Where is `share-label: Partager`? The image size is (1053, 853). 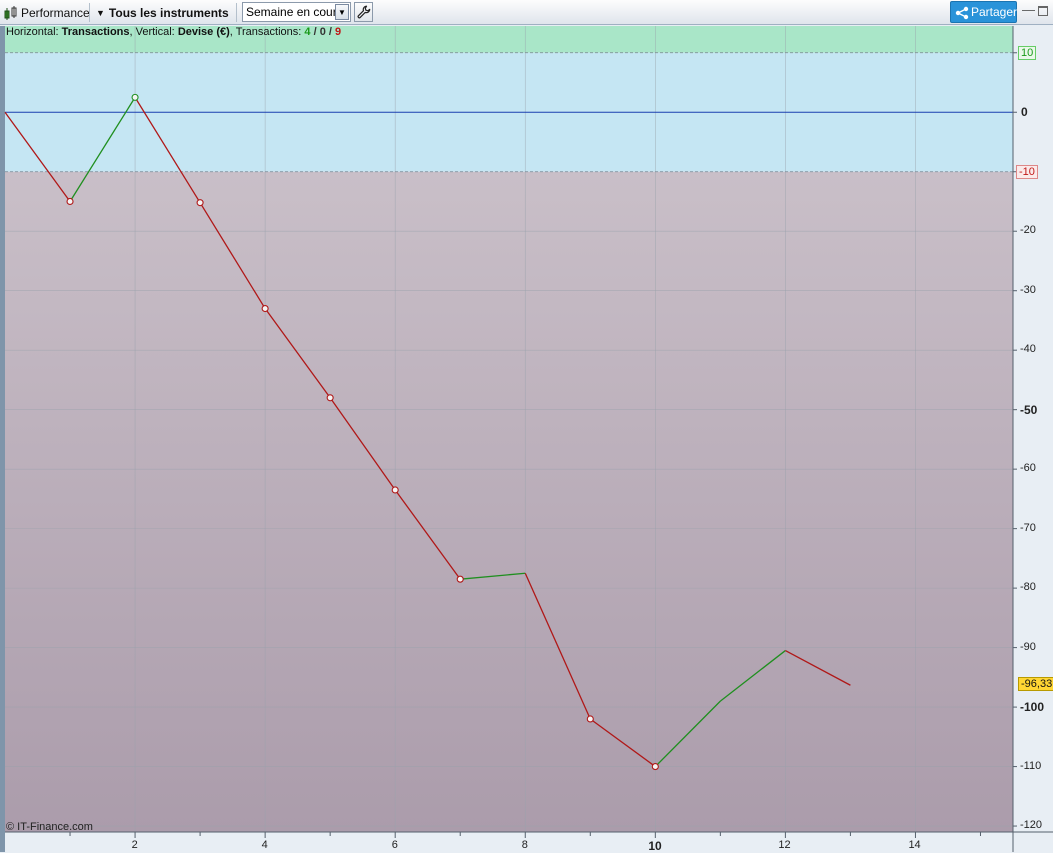
share-label: Partager is located at coordinates (994, 12).